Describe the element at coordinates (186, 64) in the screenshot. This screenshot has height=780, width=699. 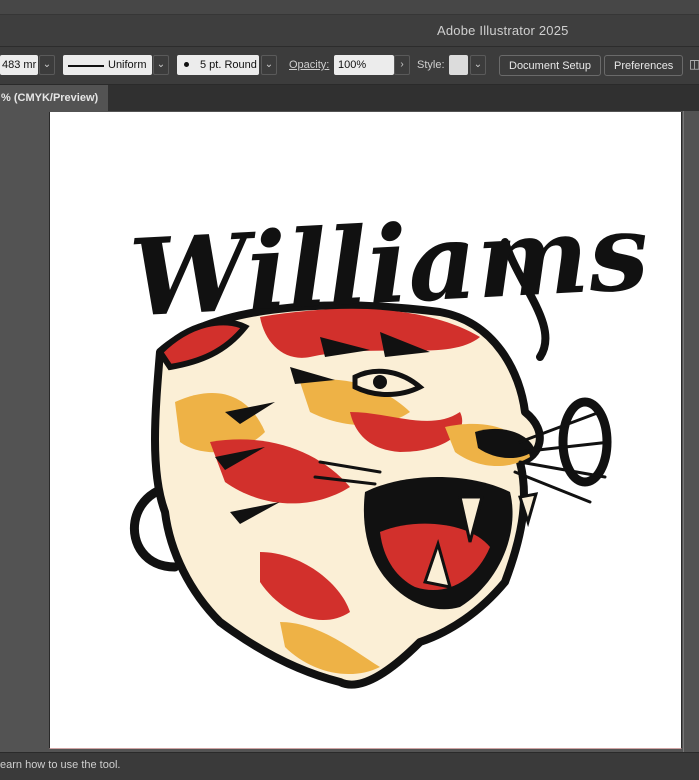
I see `brush-dot-icon` at that location.